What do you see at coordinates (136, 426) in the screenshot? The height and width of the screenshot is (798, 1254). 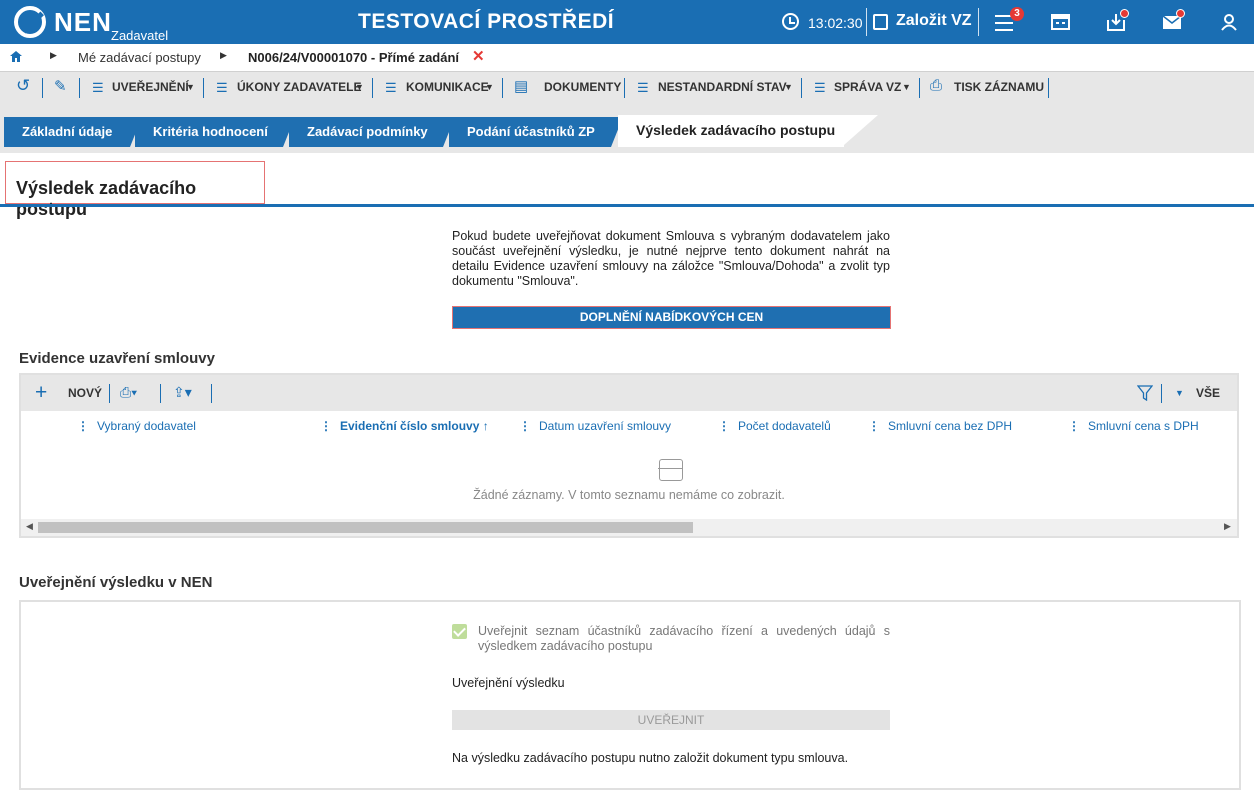 I see `column-header: ⋮ Vybraný dodavatel` at bounding box center [136, 426].